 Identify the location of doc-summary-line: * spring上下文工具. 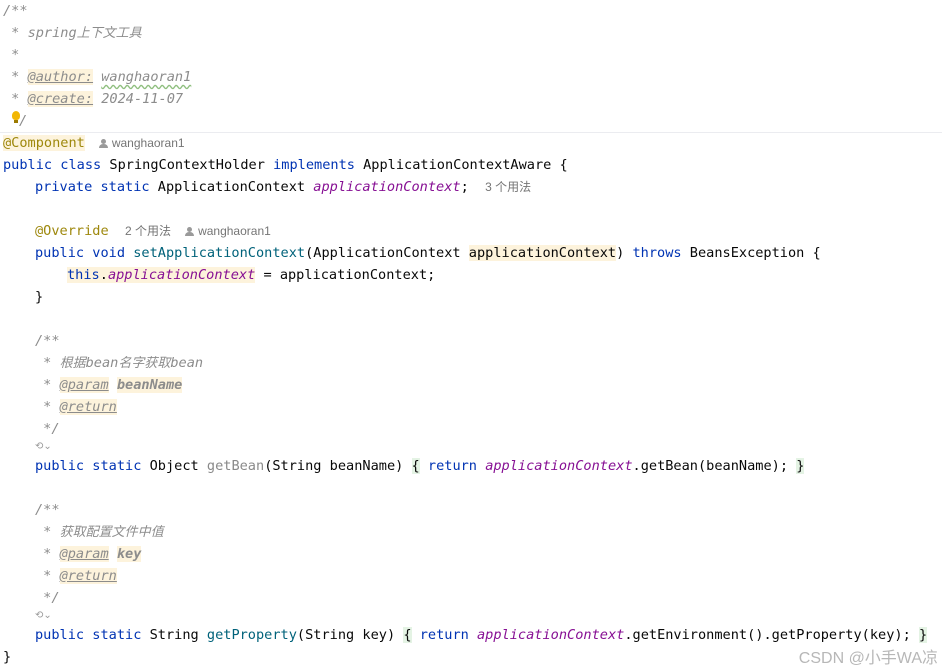
(72, 33).